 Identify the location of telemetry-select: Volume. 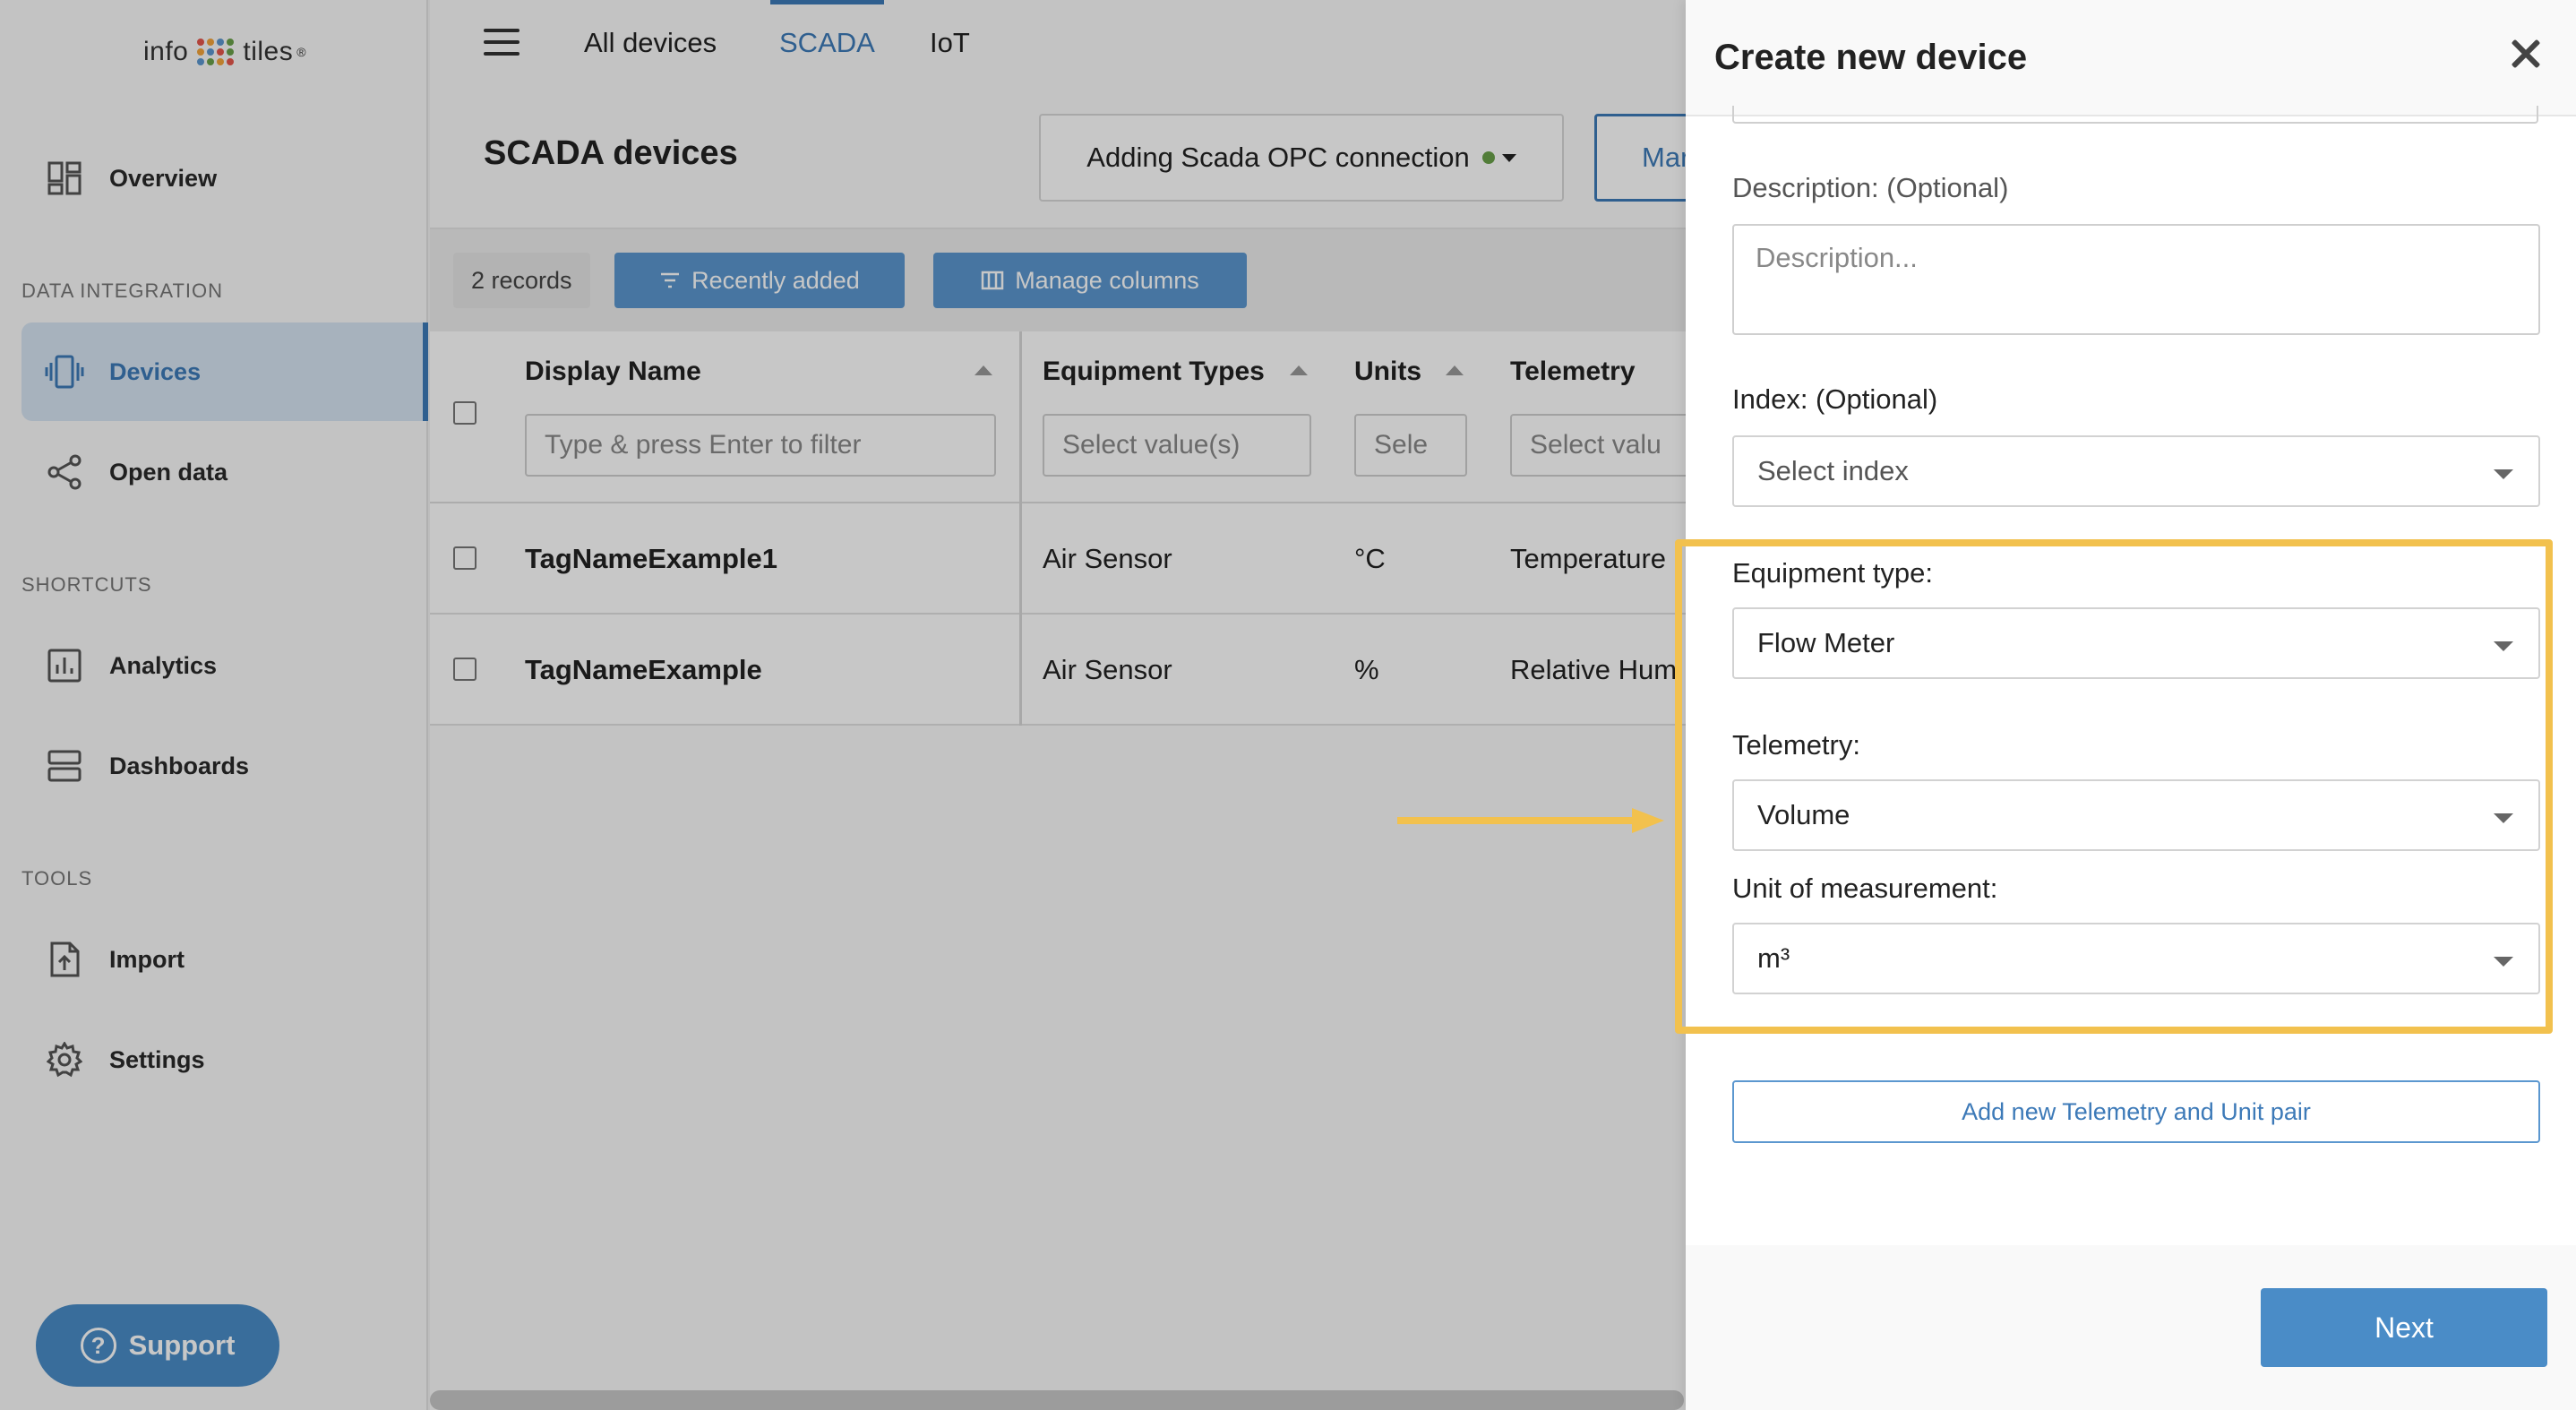
(2136, 815).